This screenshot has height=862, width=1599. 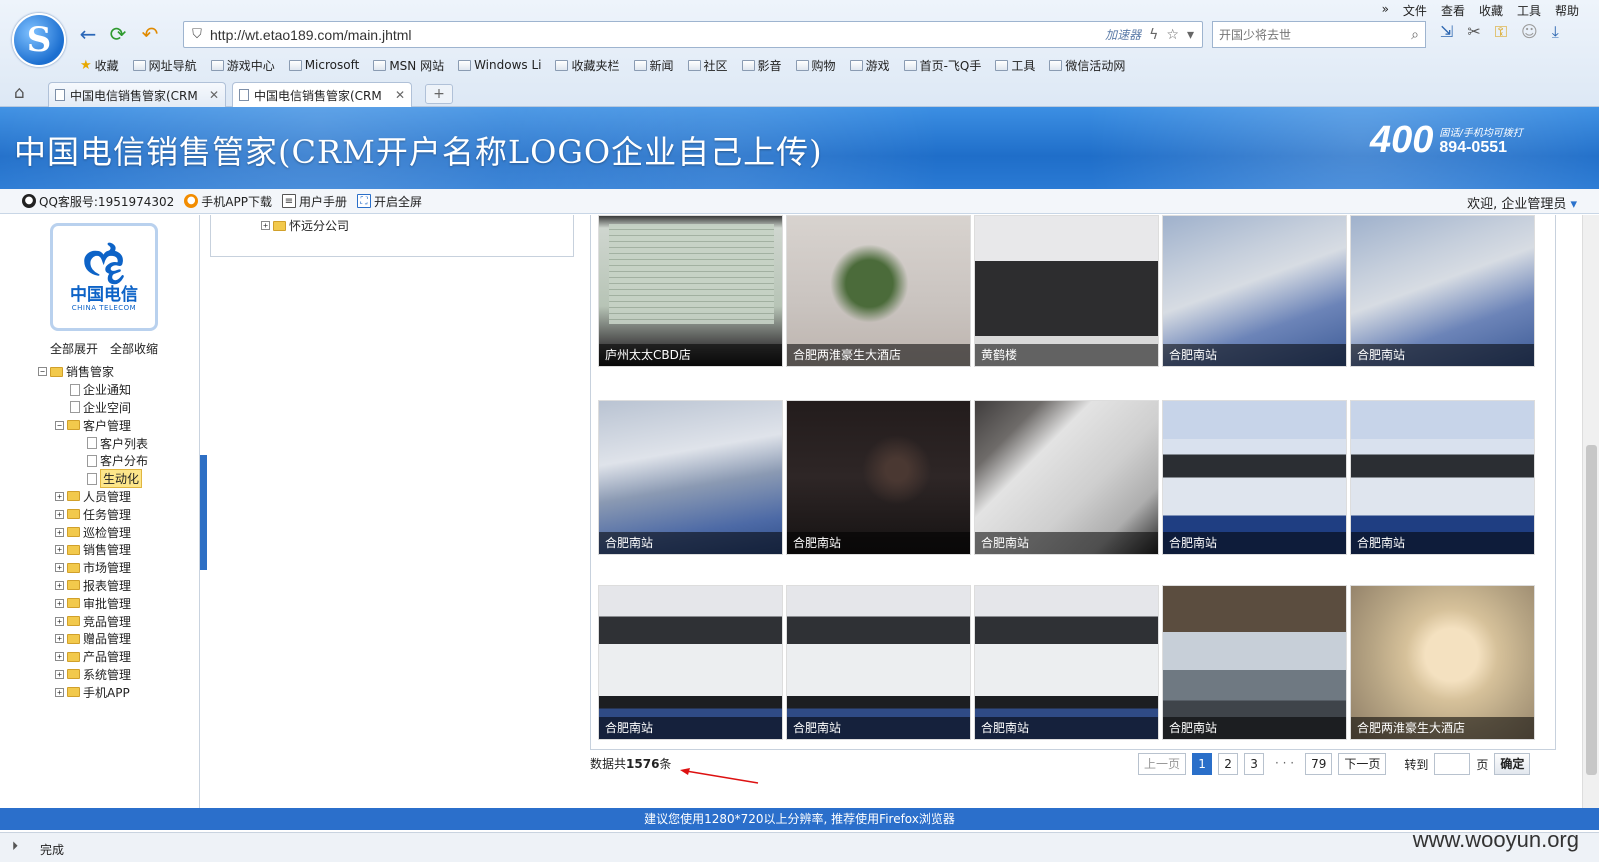 What do you see at coordinates (1153, 35) in the screenshot?
I see `lightning-icon: ϟ` at bounding box center [1153, 35].